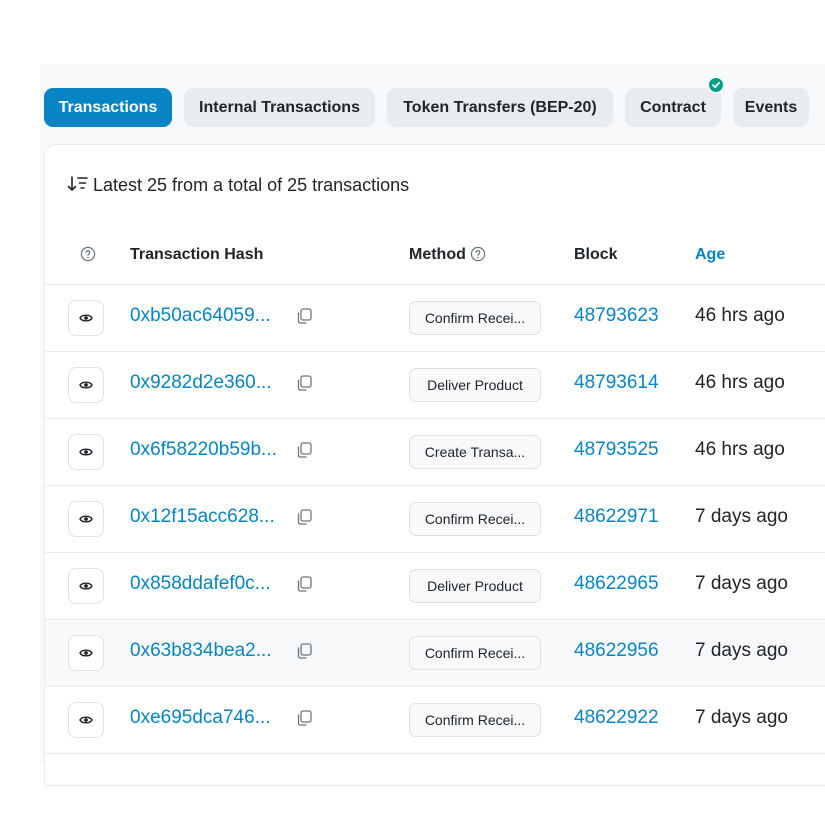 The height and width of the screenshot is (825, 825). What do you see at coordinates (616, 450) in the screenshot?
I see `block-link: 48793525` at bounding box center [616, 450].